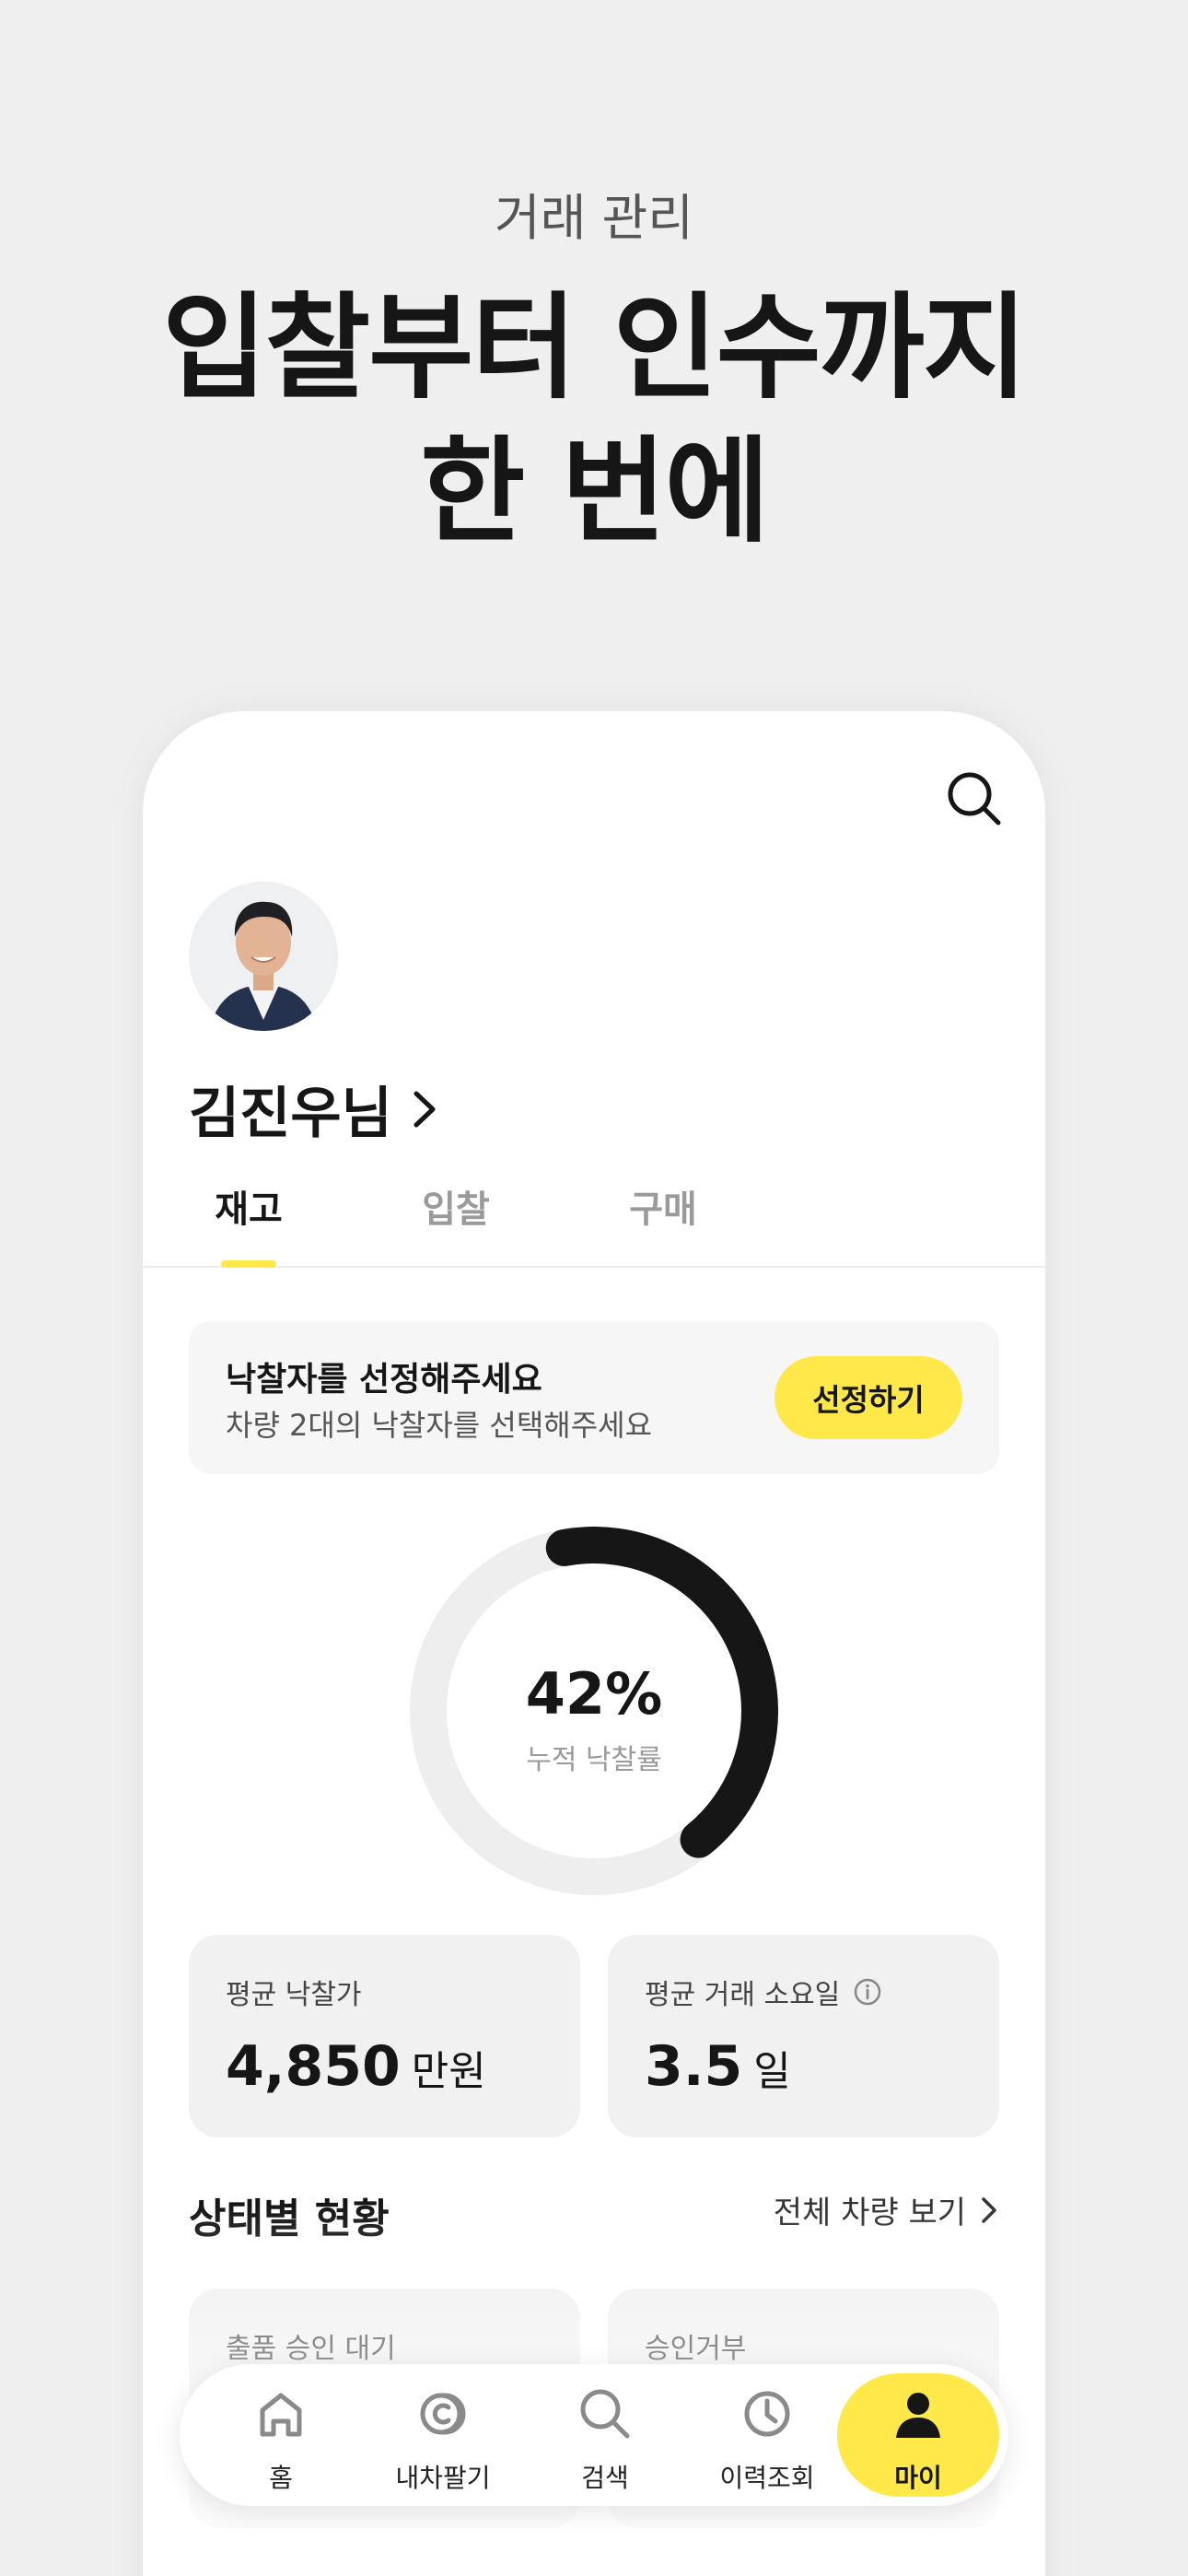 The height and width of the screenshot is (2576, 1188). What do you see at coordinates (594, 1220) in the screenshot?
I see `inventory-tabs: 재고 입찰 구매` at bounding box center [594, 1220].